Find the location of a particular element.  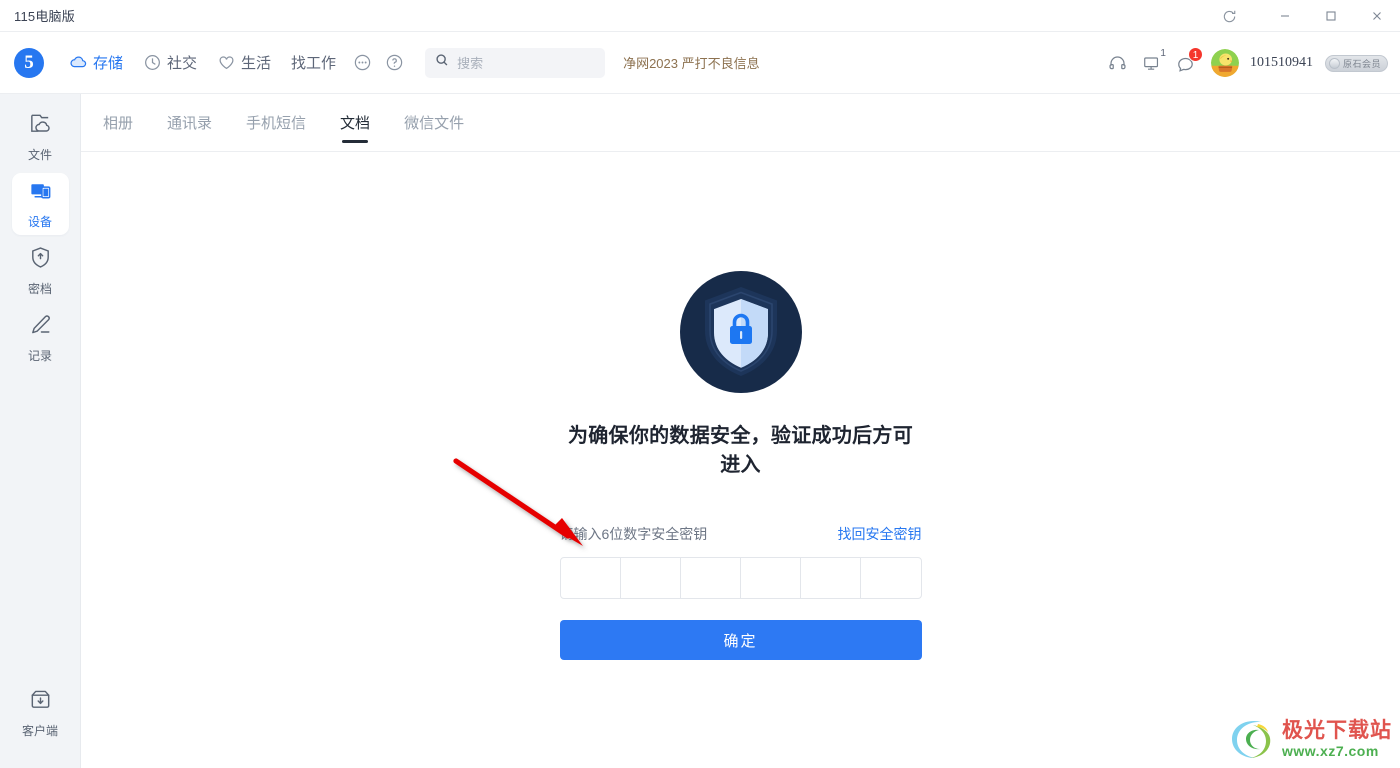

nav-label-life: 生活 is located at coordinates (256, 63).